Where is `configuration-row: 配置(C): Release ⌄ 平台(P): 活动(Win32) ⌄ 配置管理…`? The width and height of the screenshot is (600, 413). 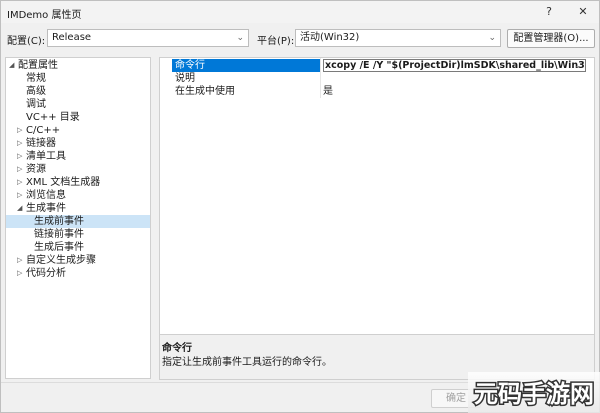 configuration-row: 配置(C): Release ⌄ 平台(P): 活动(Win32) ⌄ 配置管理… is located at coordinates (300, 39).